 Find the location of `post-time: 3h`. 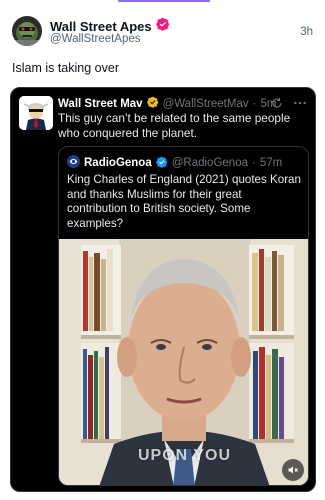

post-time: 3h is located at coordinates (306, 32).